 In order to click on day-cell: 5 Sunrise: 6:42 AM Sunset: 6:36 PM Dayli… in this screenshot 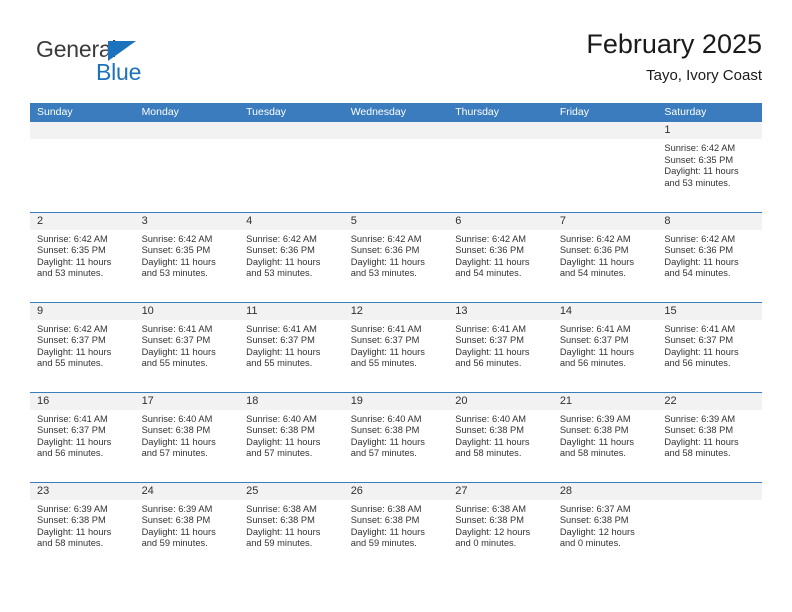, I will do `click(396, 256)`.